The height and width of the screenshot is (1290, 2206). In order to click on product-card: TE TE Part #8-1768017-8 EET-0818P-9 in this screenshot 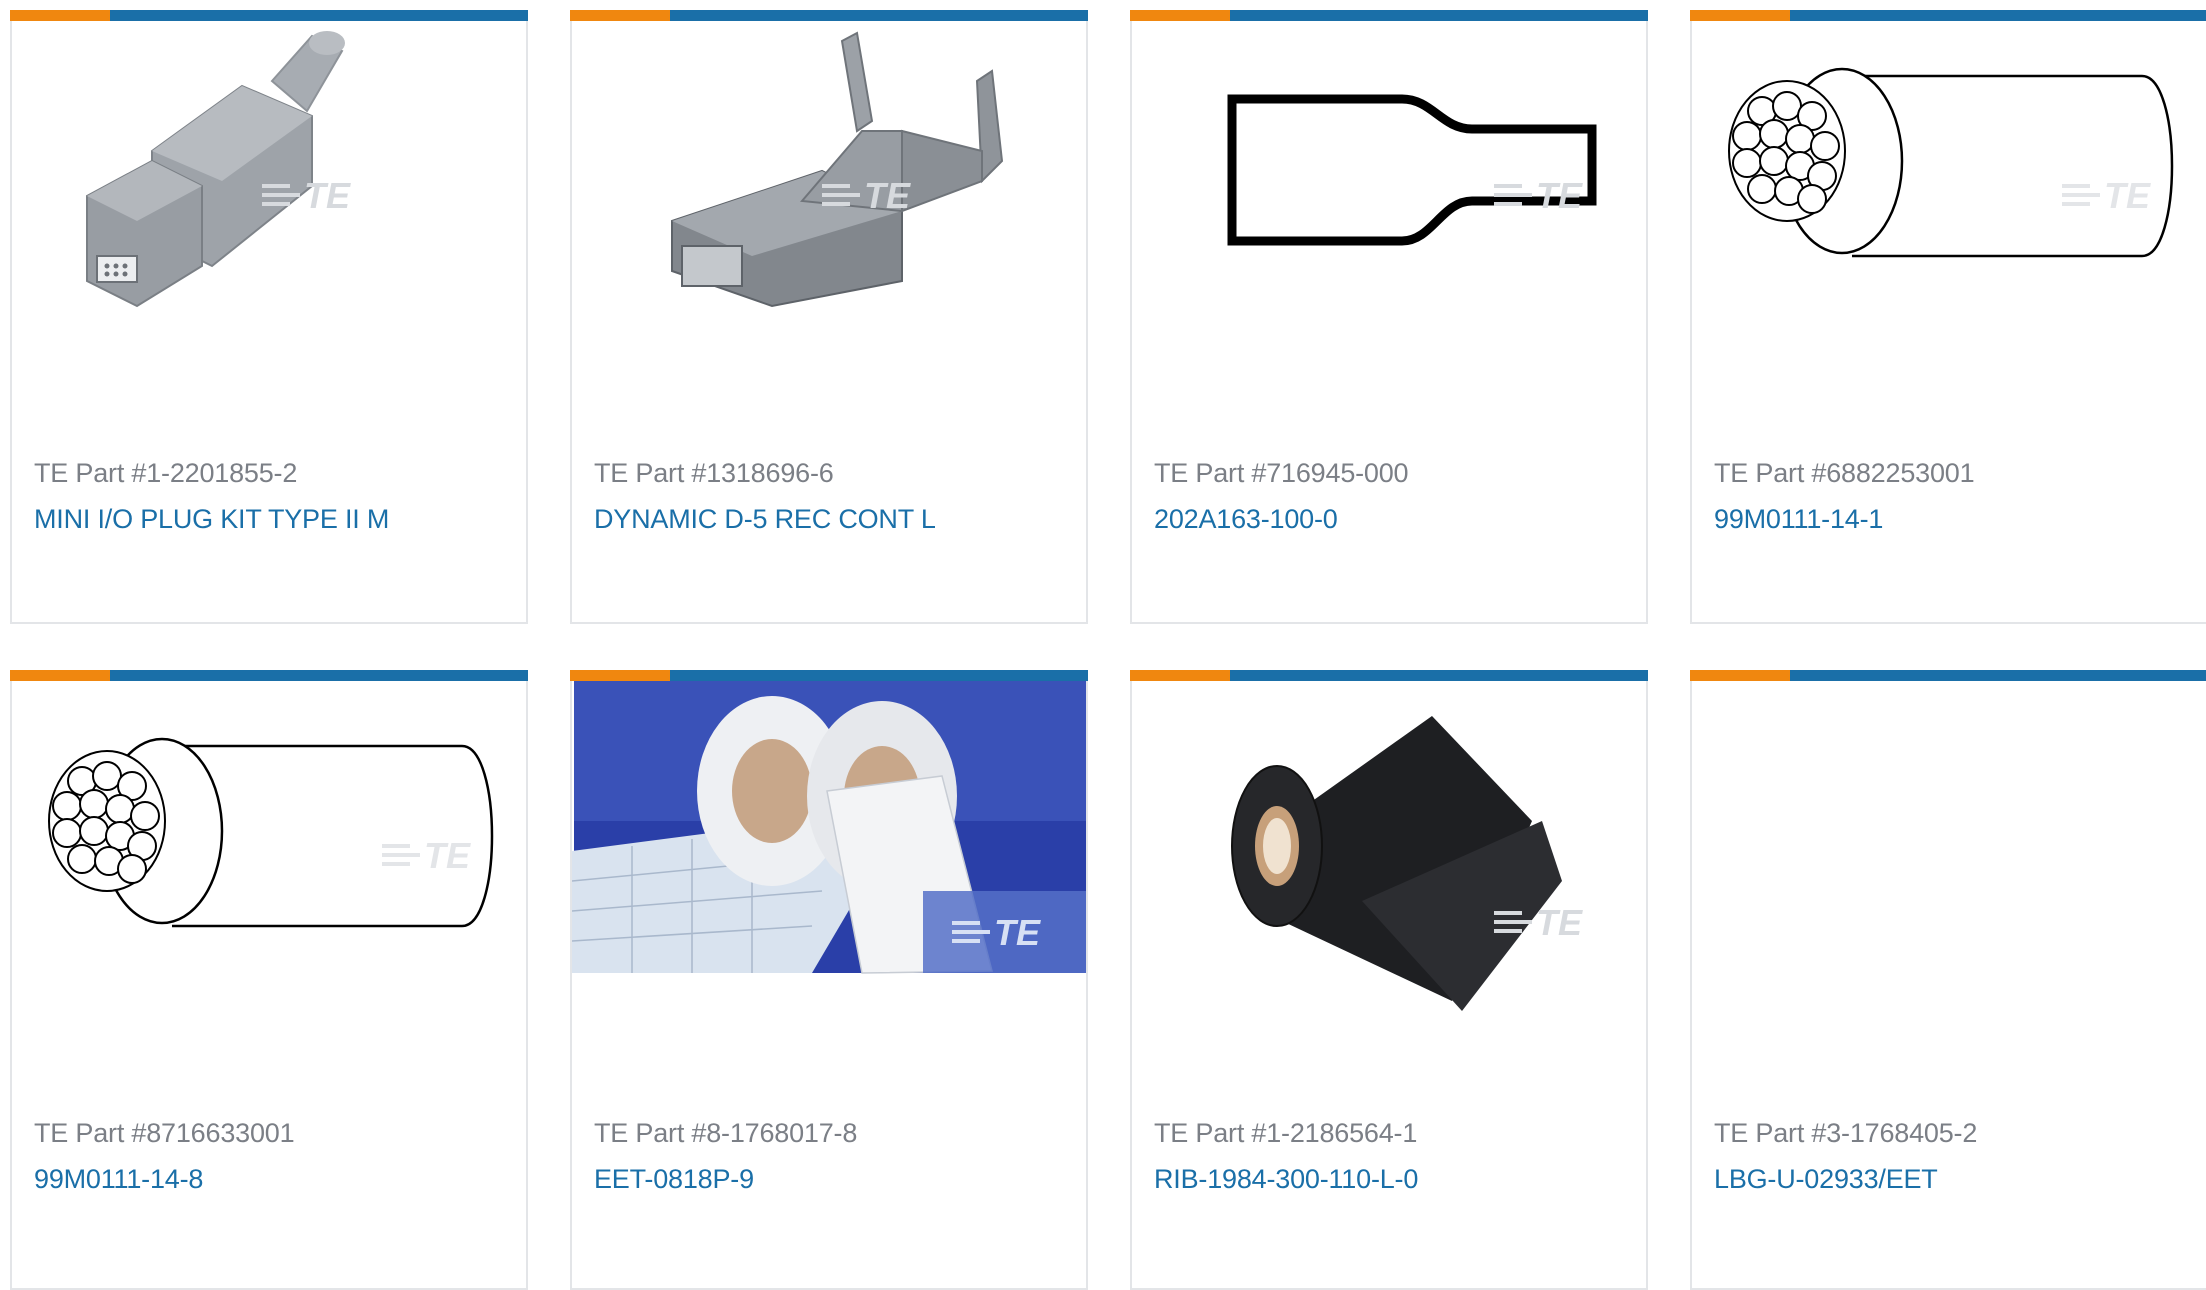, I will do `click(829, 980)`.